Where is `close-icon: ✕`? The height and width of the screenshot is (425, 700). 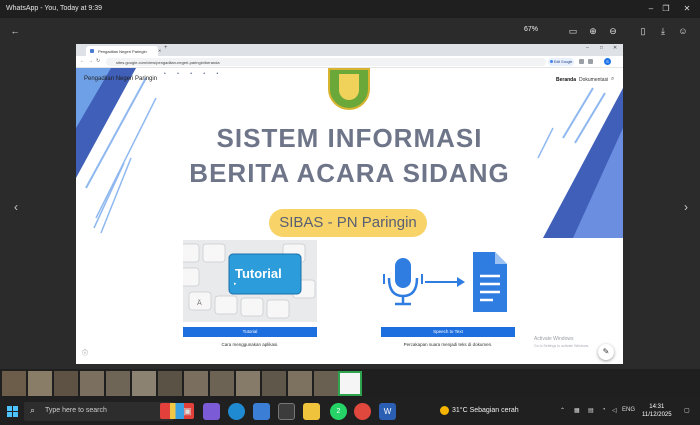
close-icon: ✕ is located at coordinates (687, 9).